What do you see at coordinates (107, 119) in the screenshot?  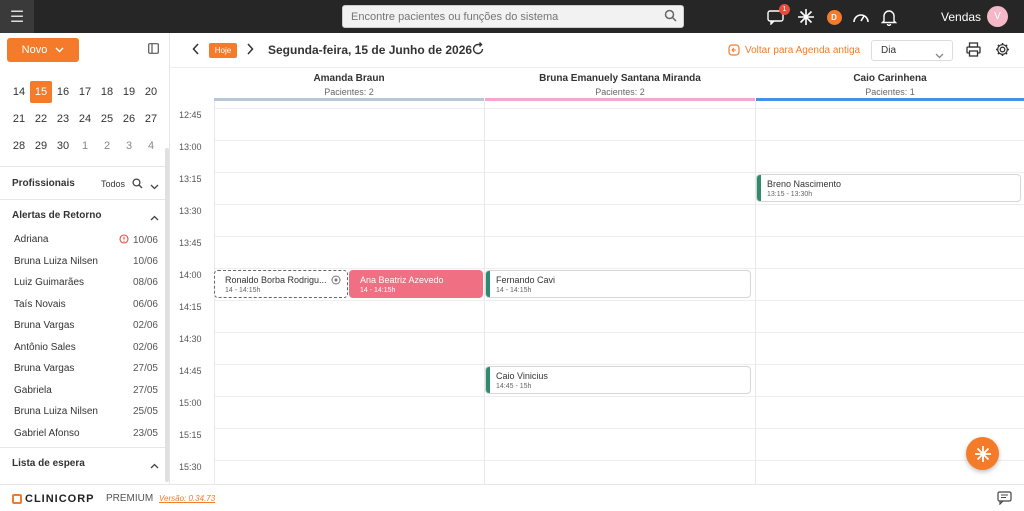 I see `calendar-day: 25` at bounding box center [107, 119].